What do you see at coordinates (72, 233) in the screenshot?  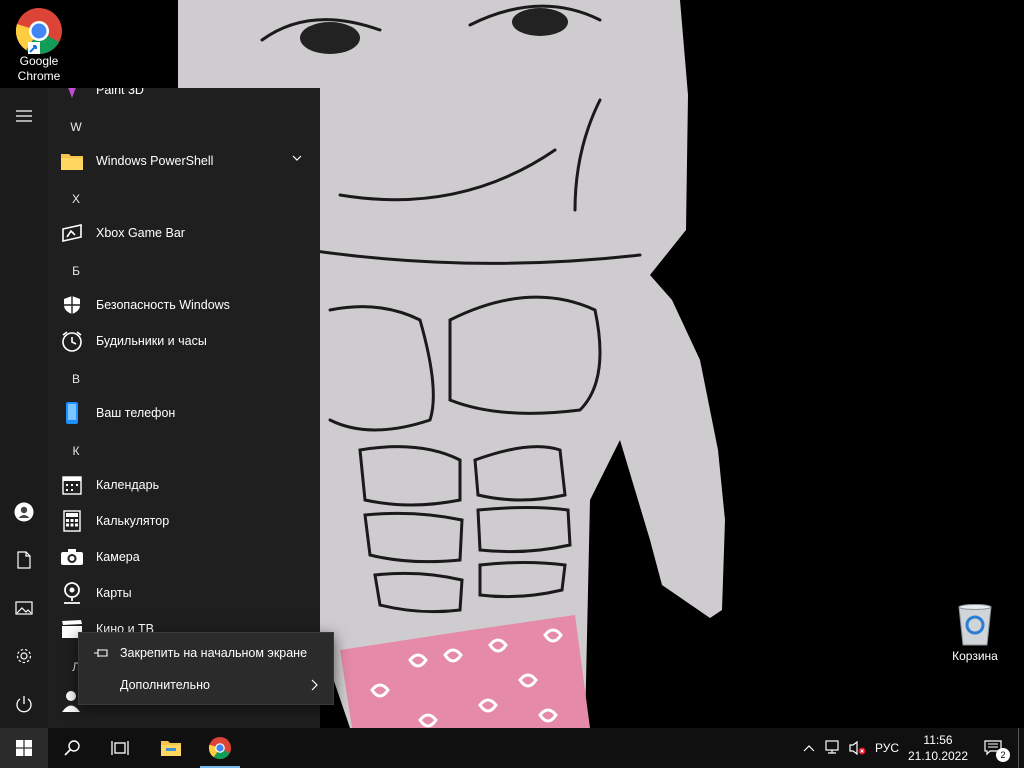 I see `xbox-game-bar-icon` at bounding box center [72, 233].